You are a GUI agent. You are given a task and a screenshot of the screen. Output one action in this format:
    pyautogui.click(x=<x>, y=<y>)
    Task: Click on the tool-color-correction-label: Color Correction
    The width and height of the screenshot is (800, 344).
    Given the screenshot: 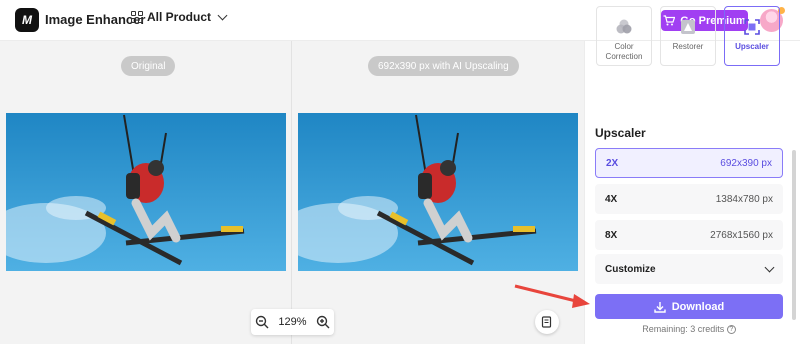 What is the action you would take?
    pyautogui.click(x=624, y=51)
    